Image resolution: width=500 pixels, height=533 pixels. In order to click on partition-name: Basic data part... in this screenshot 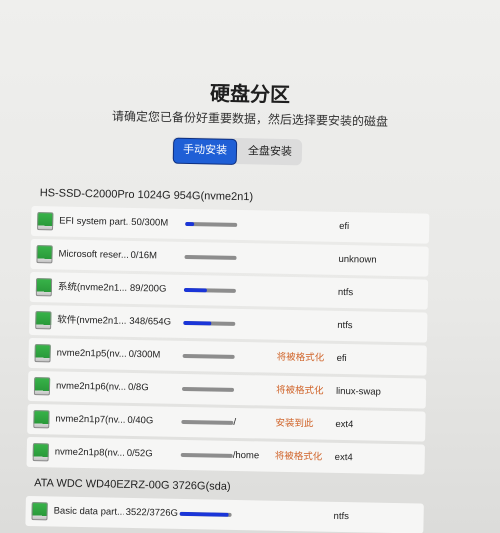, I will do `click(88, 511)`.